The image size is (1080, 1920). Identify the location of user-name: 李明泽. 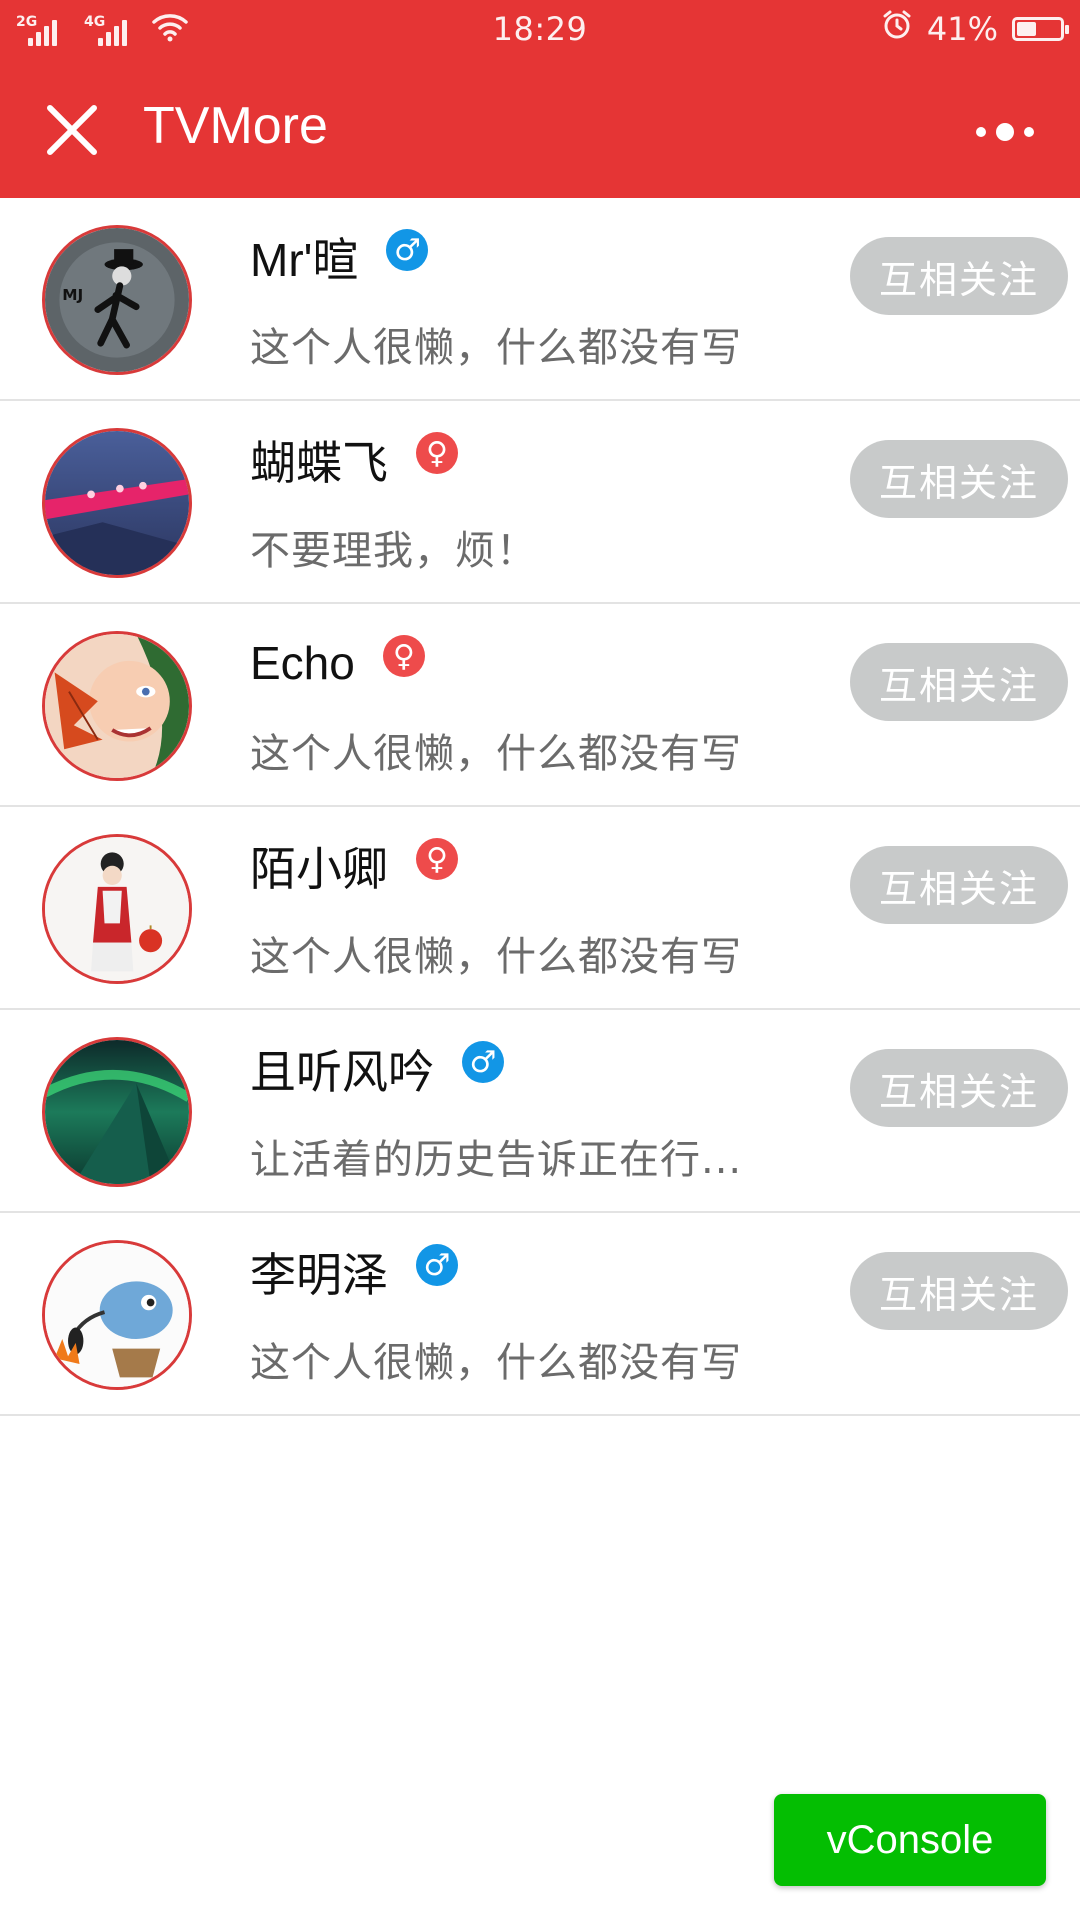
(319, 1275).